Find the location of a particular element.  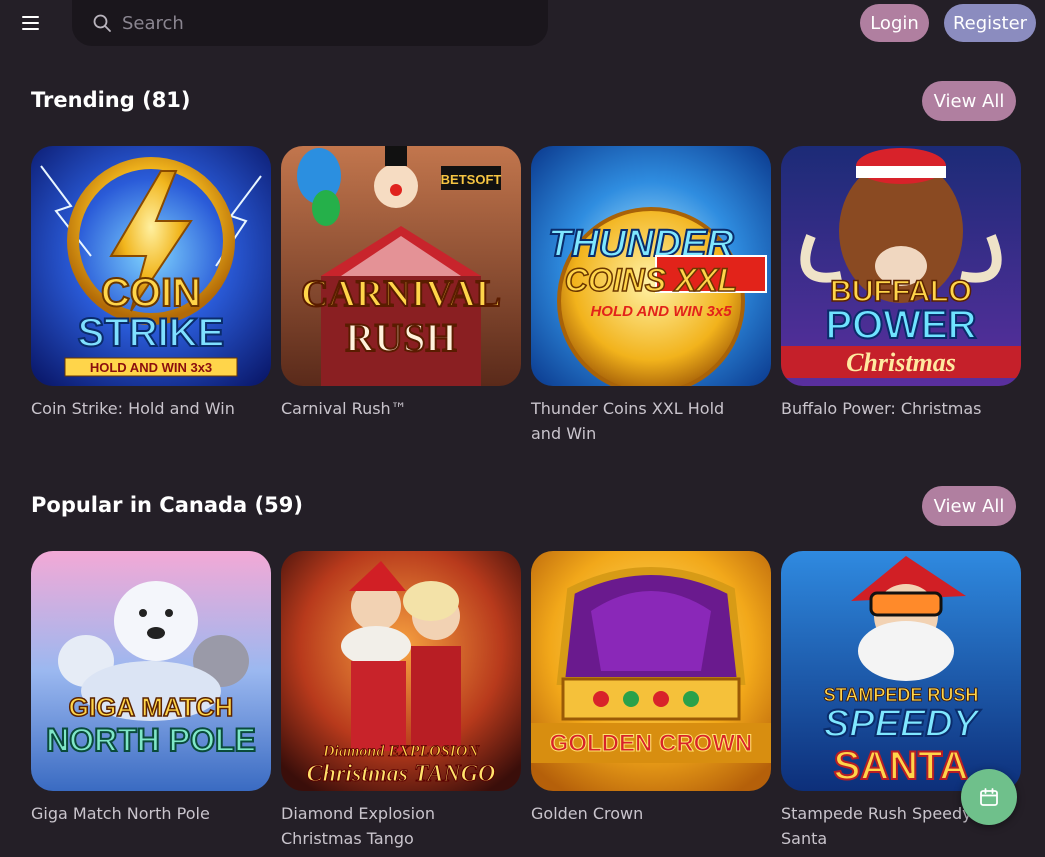

game-thumbnail: BETSOFT CARNIVAL RUSH is located at coordinates (401, 266).